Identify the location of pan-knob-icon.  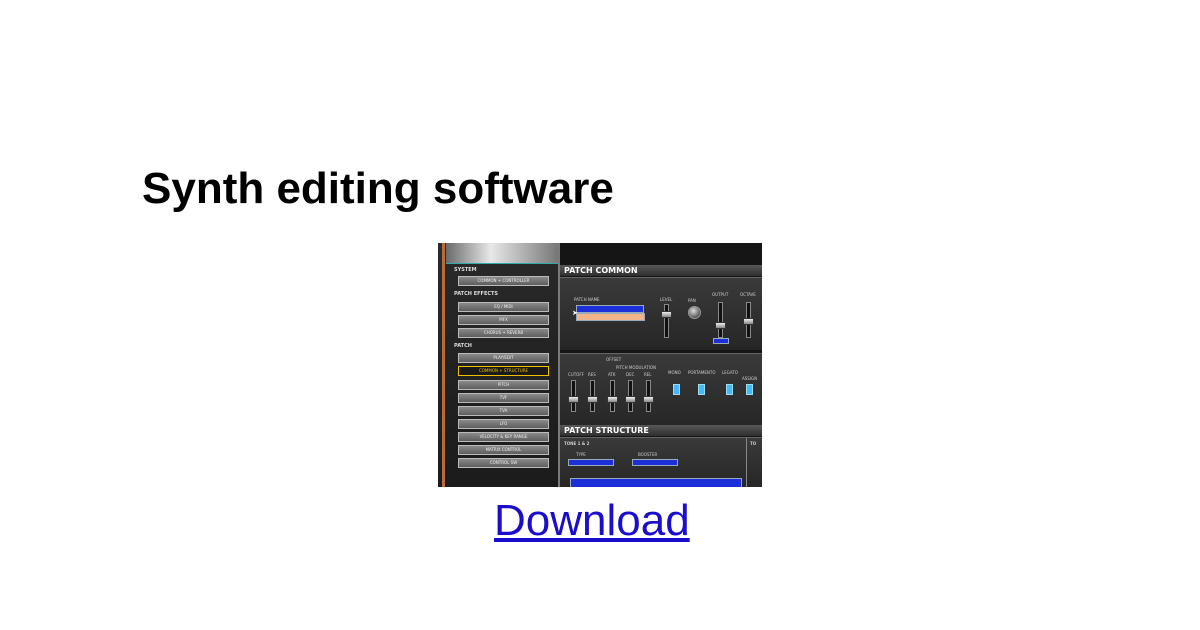
(694, 312).